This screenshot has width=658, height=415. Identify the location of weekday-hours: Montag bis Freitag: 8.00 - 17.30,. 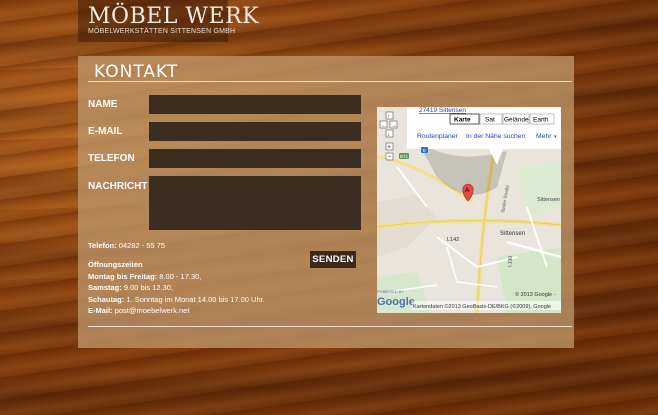
(176, 276).